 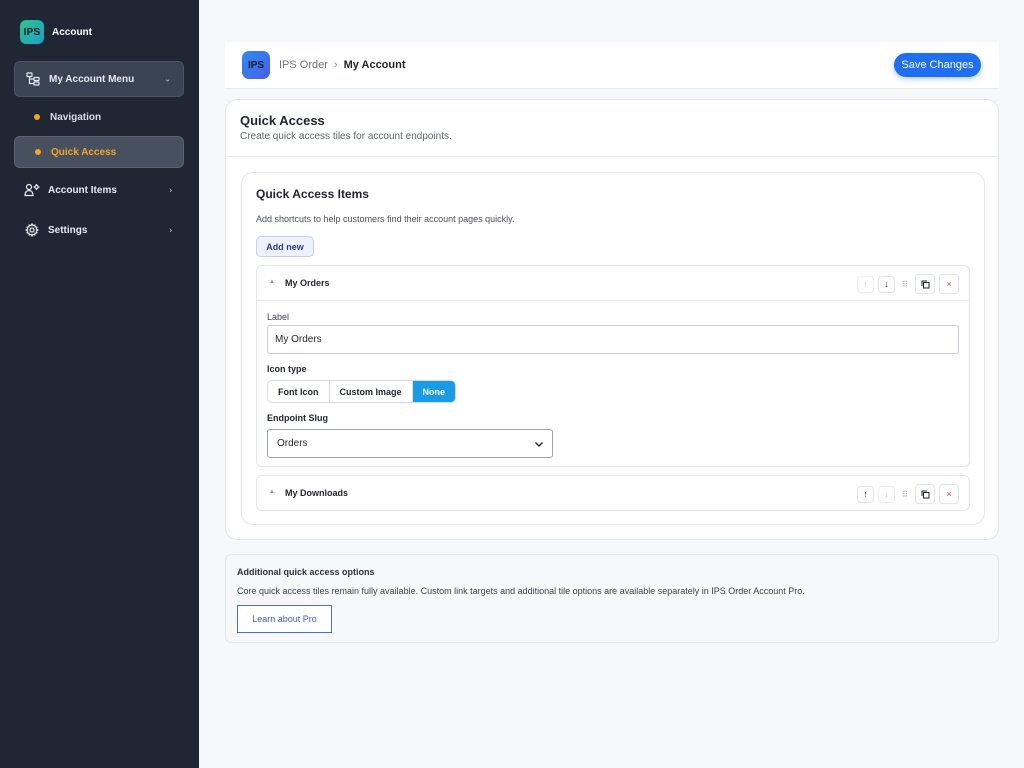 I want to click on icon-type-font-icon: Font Icon, so click(x=298, y=391).